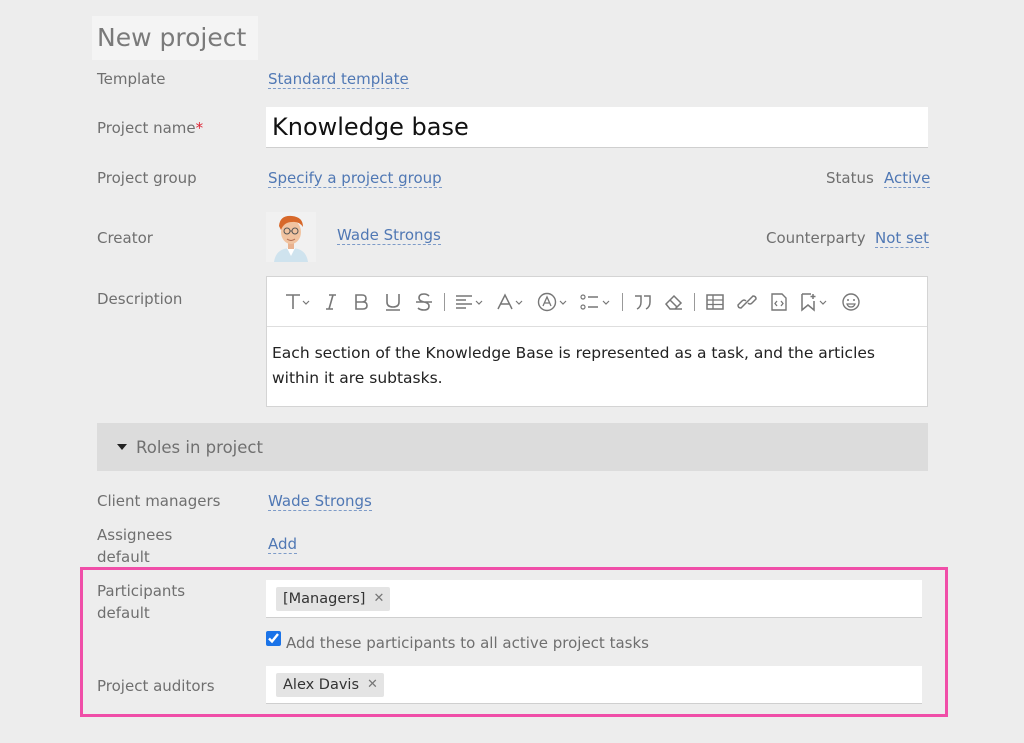 This screenshot has height=743, width=1024. I want to click on client-managers-label: Client managers, so click(159, 501).